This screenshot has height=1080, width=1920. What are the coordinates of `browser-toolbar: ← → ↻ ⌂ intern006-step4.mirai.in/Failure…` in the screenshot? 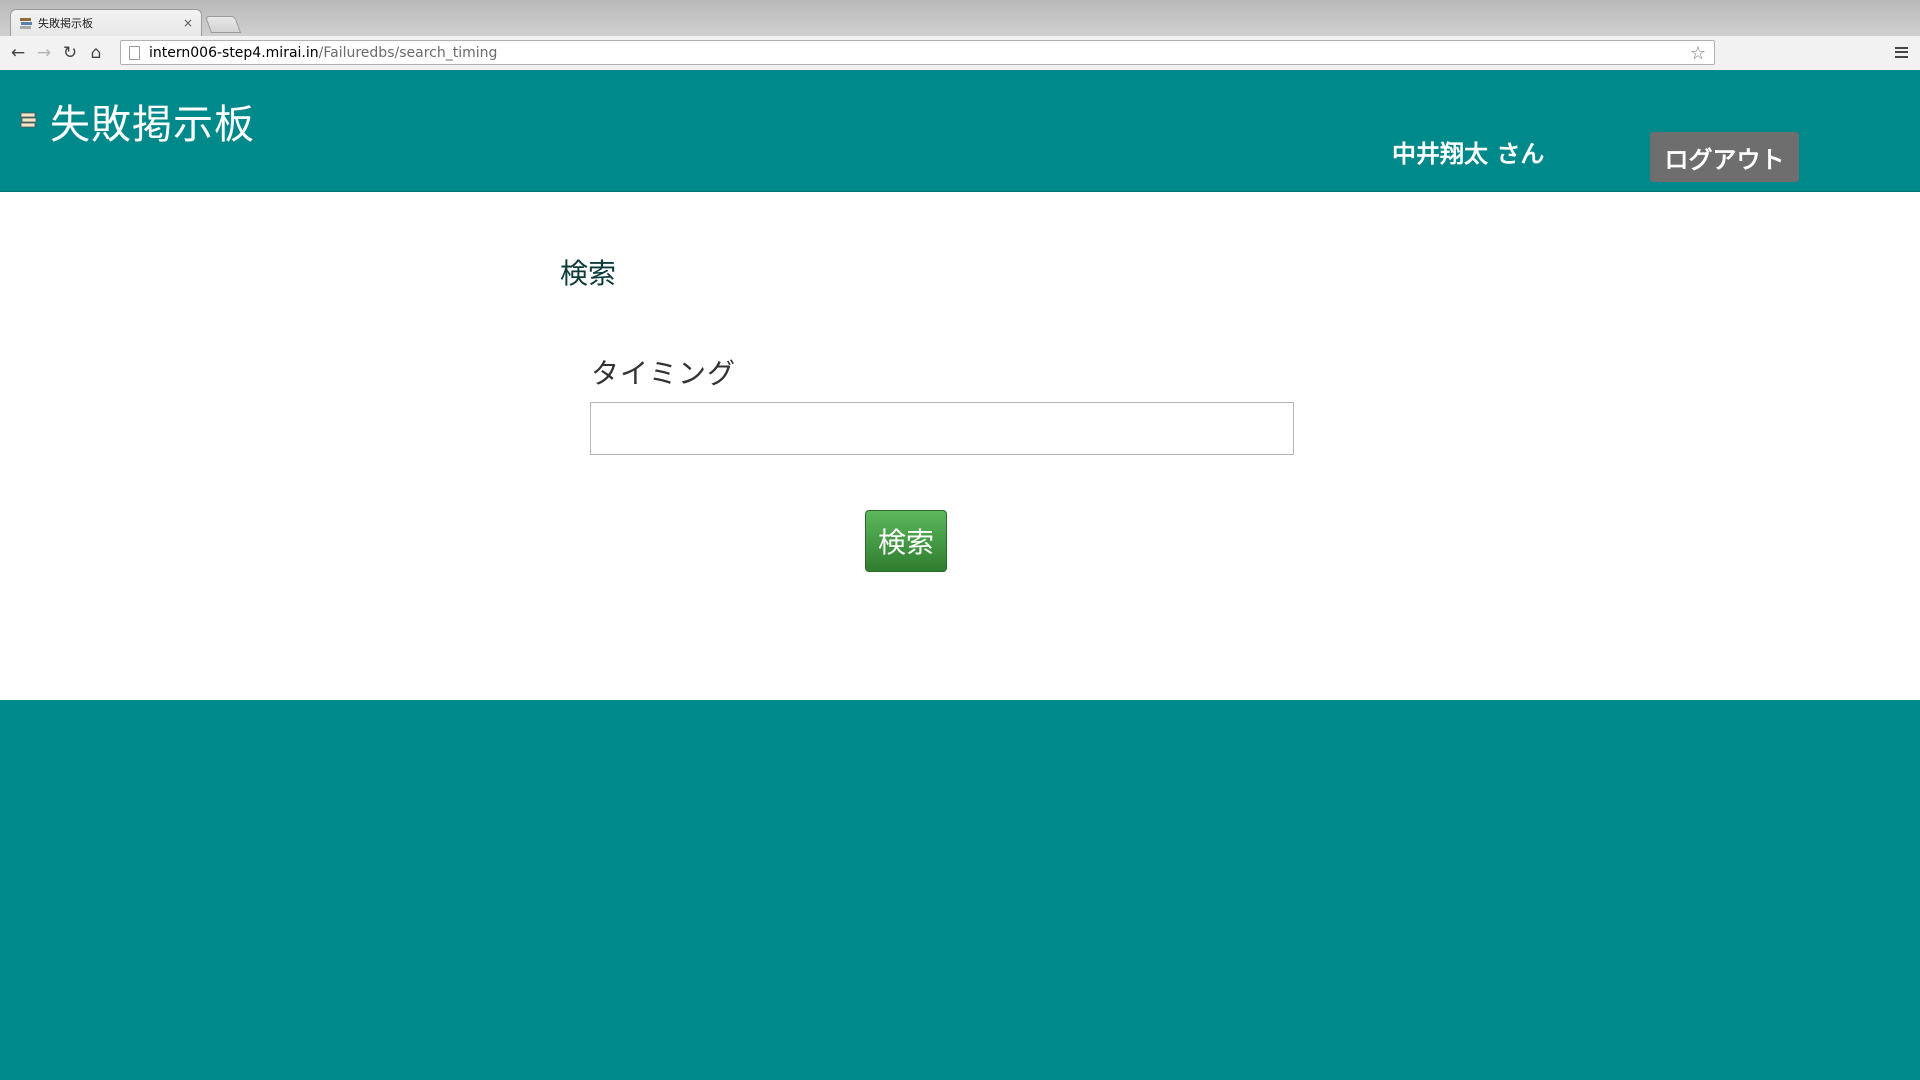 It's located at (960, 53).